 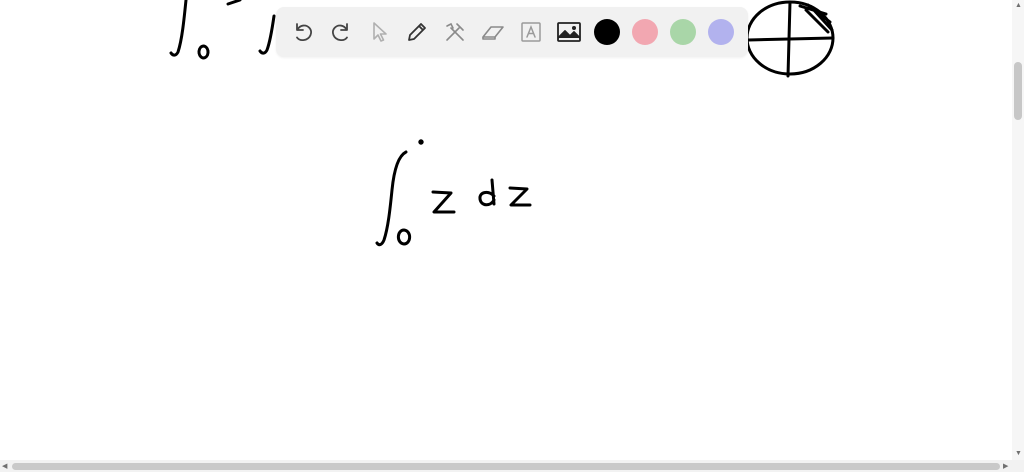 I want to click on scroll-right-arrow: ▶, so click(x=1005, y=466).